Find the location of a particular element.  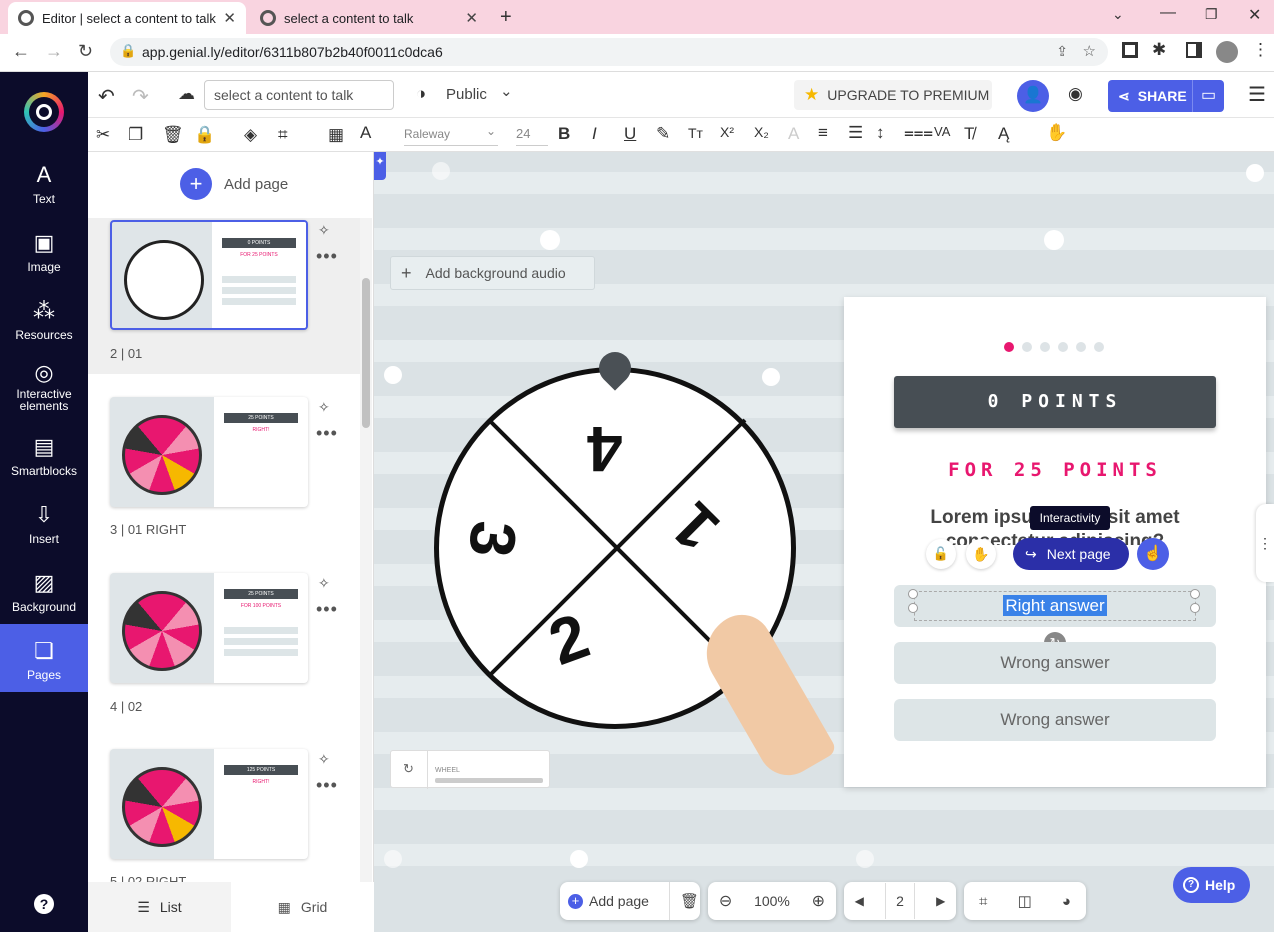

superscript-icon: X² is located at coordinates (727, 132).